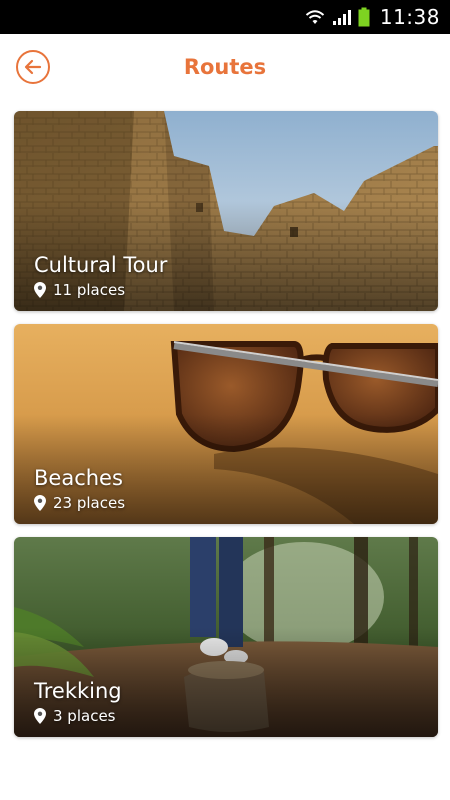 This screenshot has height=800, width=450. Describe the element at coordinates (409, 17) in the screenshot. I see `status-clock: 11:38` at that location.